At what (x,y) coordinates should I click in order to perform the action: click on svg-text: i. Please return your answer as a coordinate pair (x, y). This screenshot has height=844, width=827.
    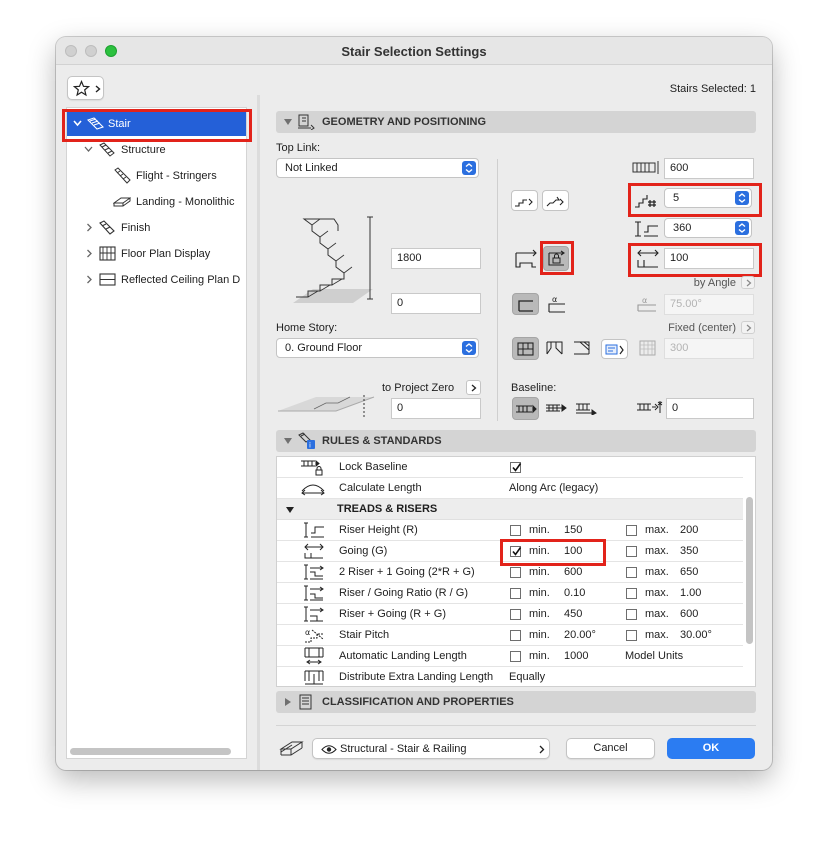
    Looking at the image, I should click on (310, 446).